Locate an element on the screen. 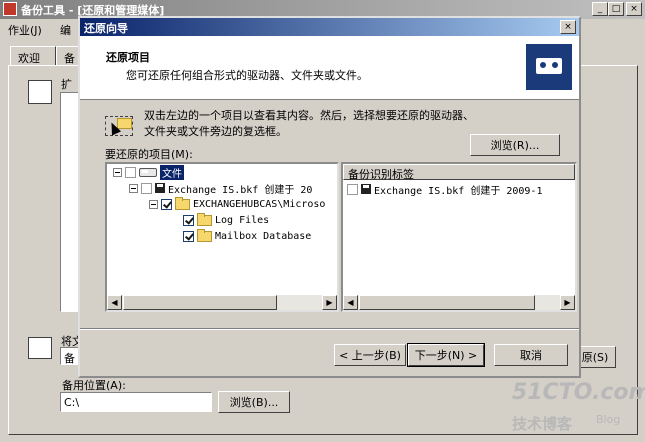 The image size is (645, 442). dialog-close-button: × is located at coordinates (568, 27).